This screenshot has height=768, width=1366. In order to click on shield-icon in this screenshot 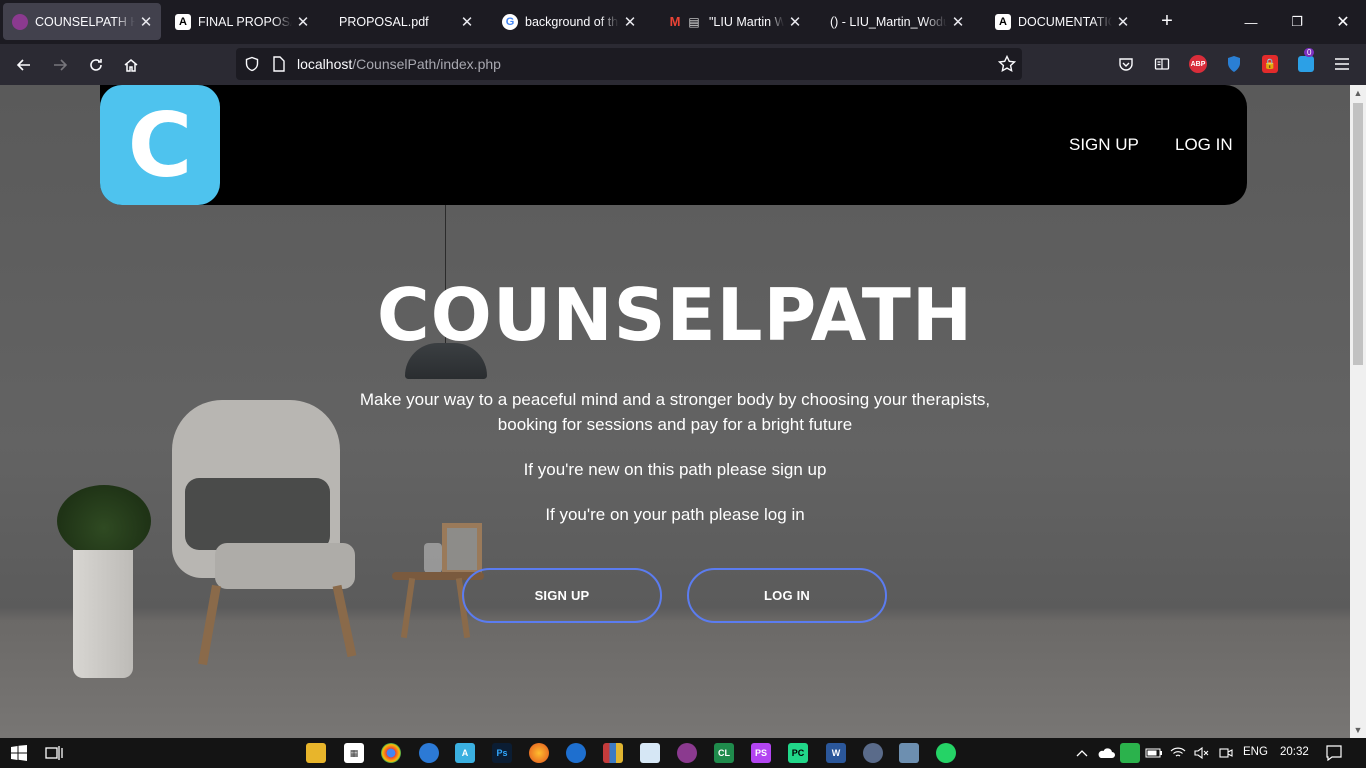, I will do `click(252, 66)`.